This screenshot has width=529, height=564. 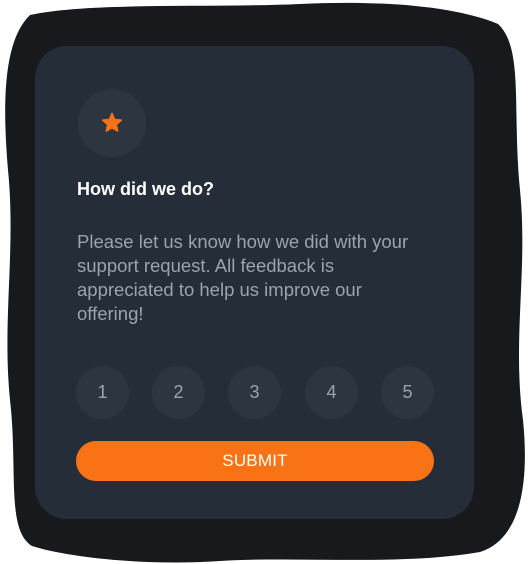 What do you see at coordinates (178, 392) in the screenshot?
I see `rating-button-2: 2` at bounding box center [178, 392].